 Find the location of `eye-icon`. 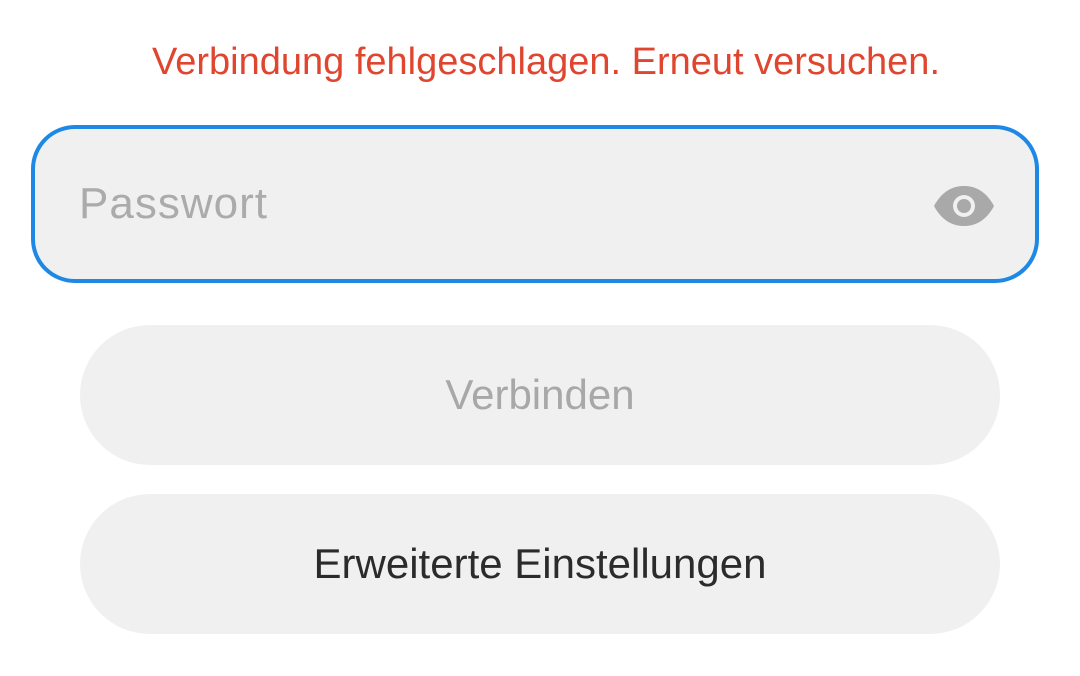

eye-icon is located at coordinates (964, 206).